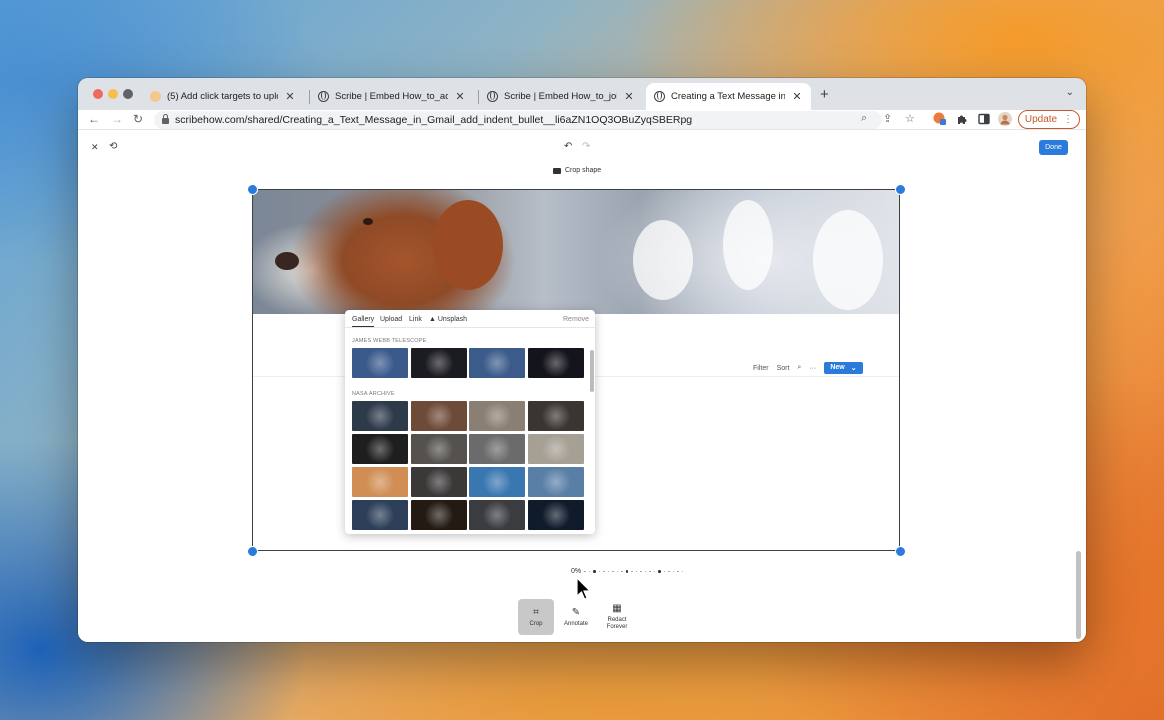 Image resolution: width=1164 pixels, height=720 pixels. I want to click on new-tab-button: +, so click(824, 94).